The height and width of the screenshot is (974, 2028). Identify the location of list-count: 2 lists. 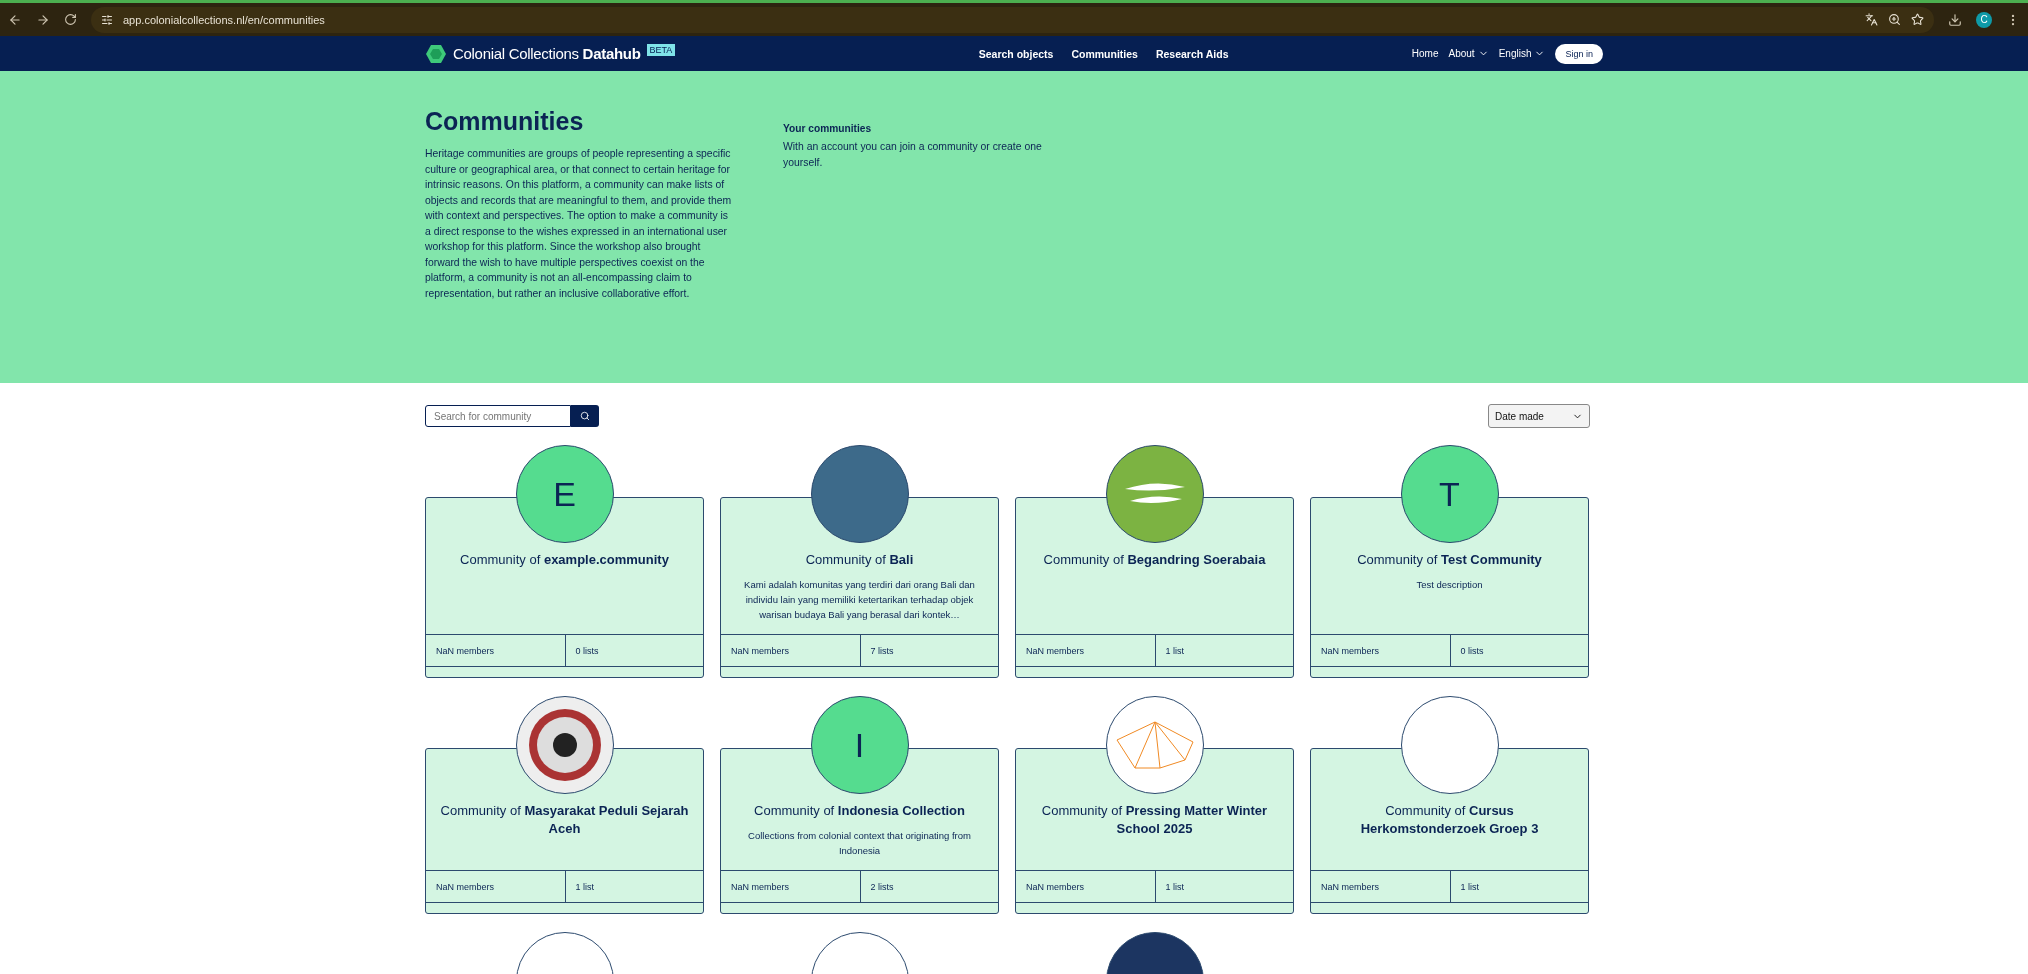
(928, 886).